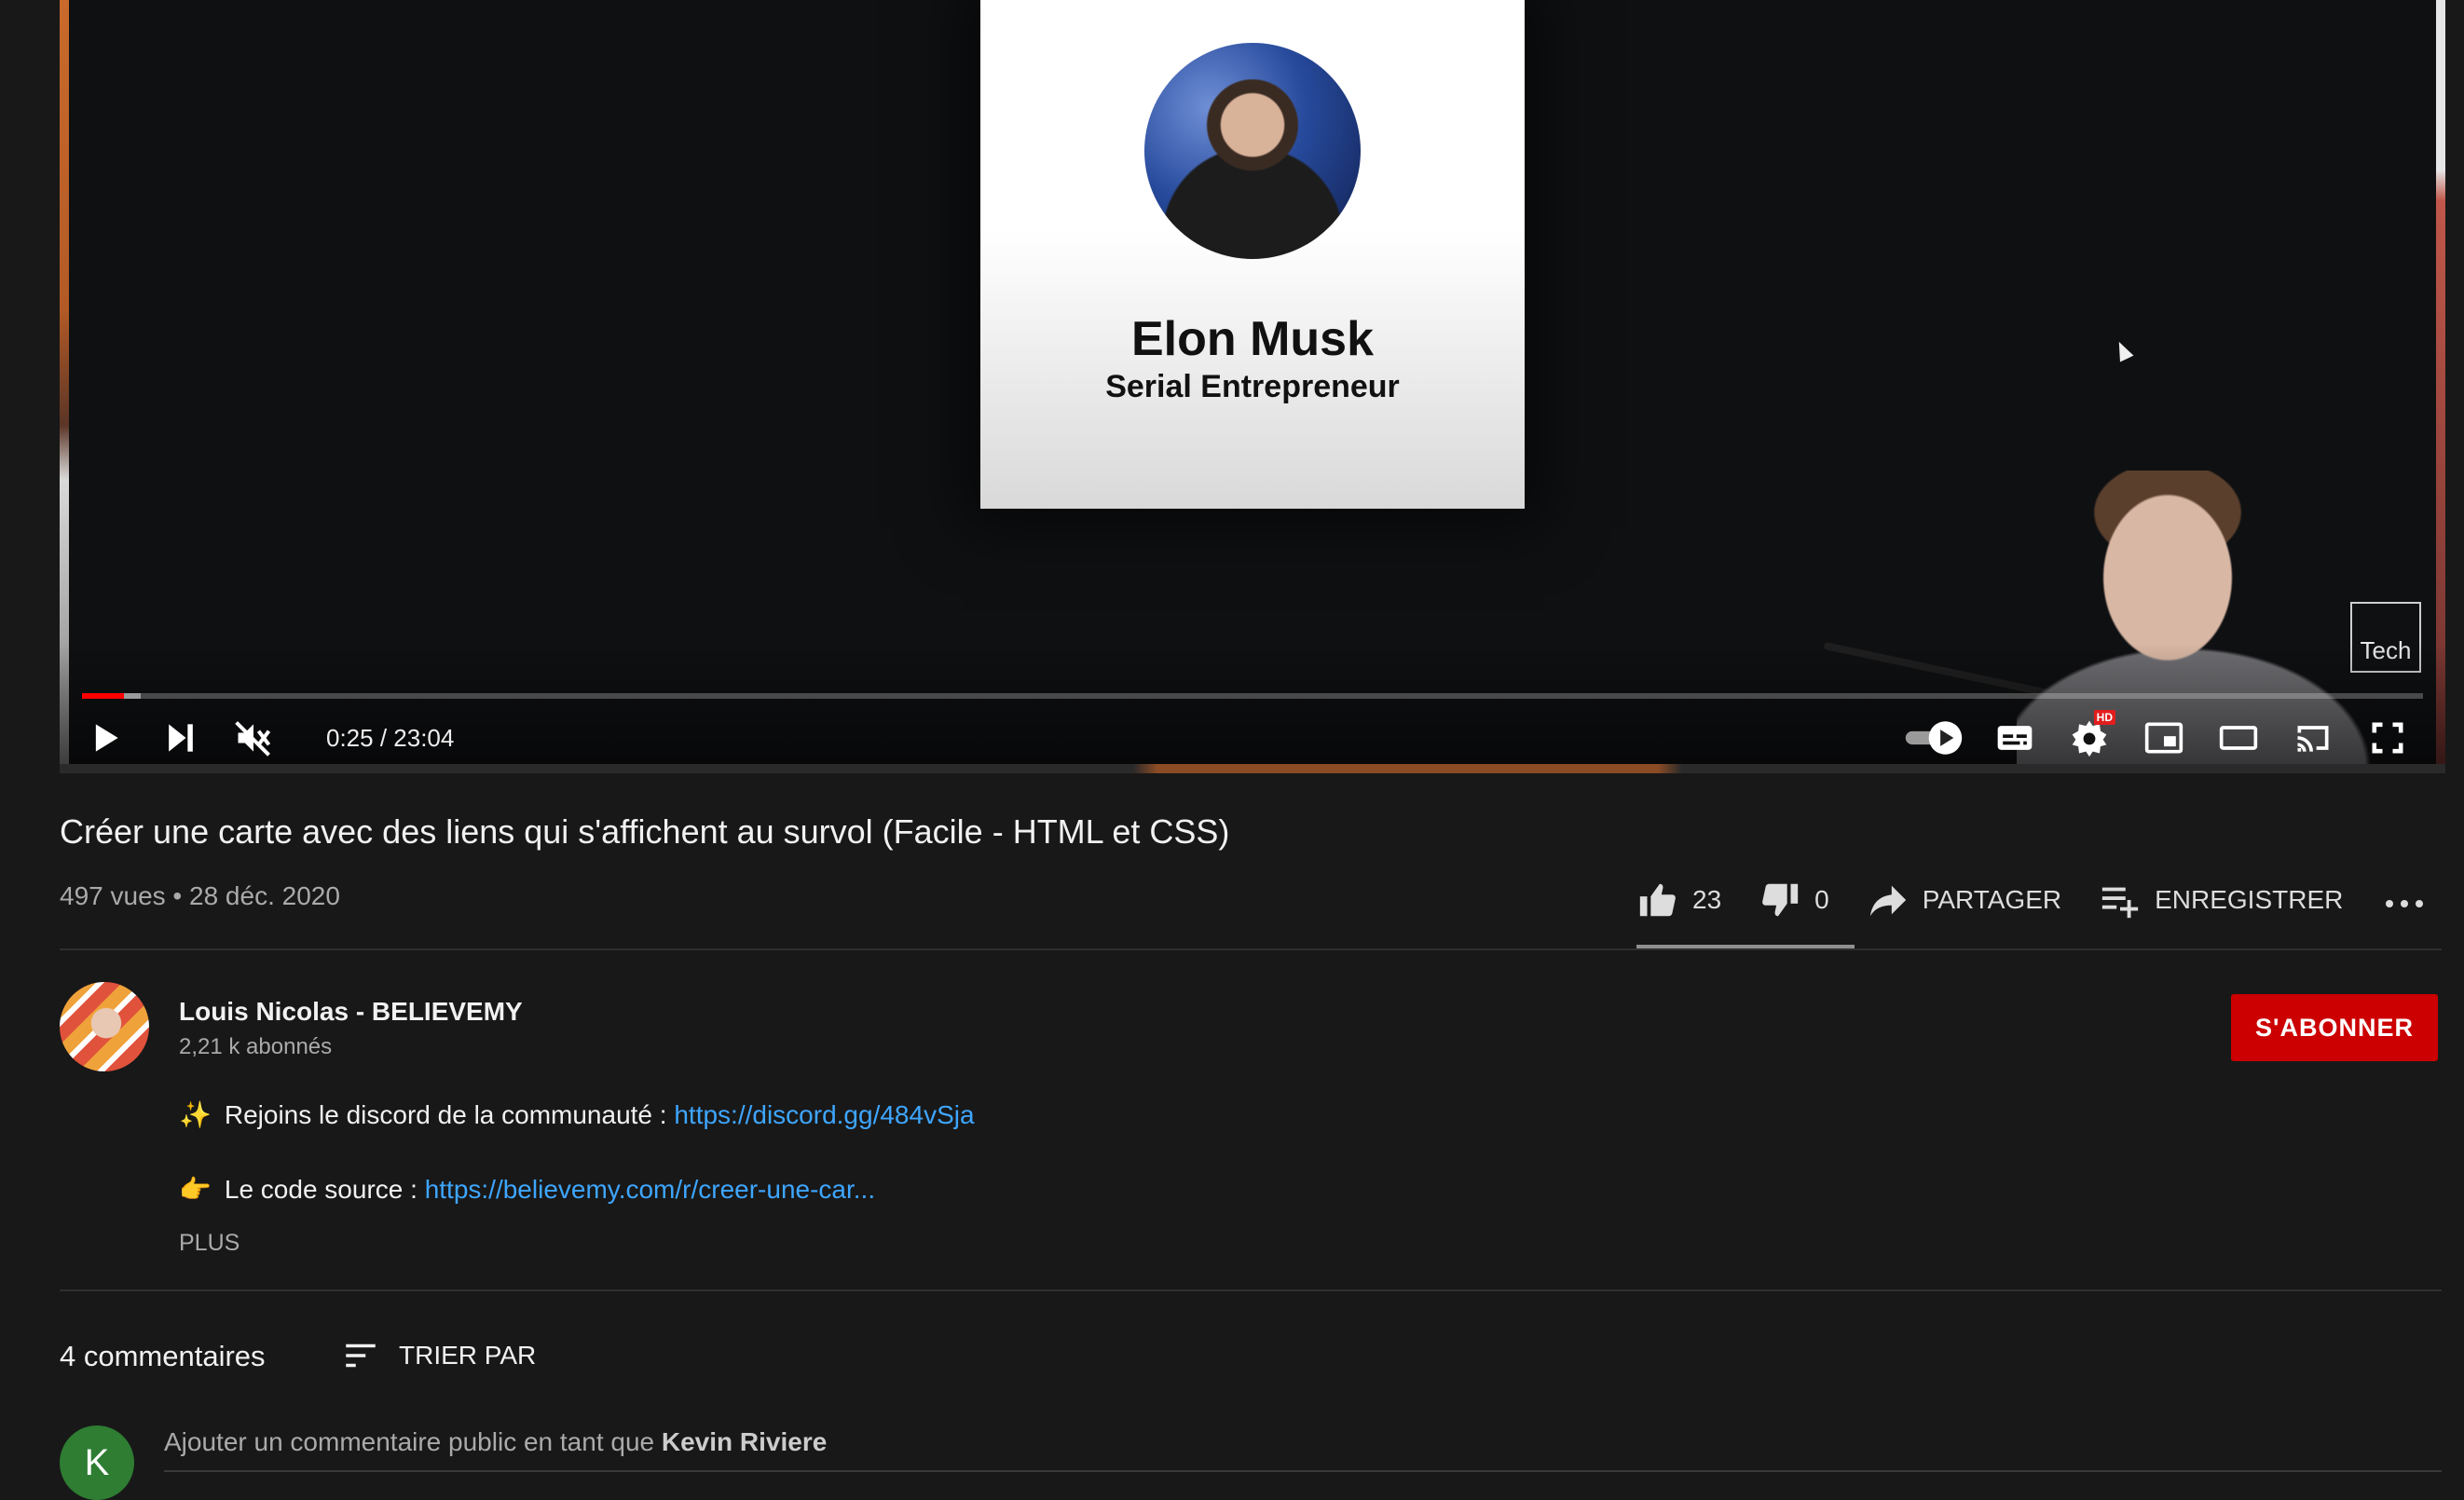 The image size is (2464, 1500). What do you see at coordinates (1252, 339) in the screenshot?
I see `slide-name: Elon Musk` at bounding box center [1252, 339].